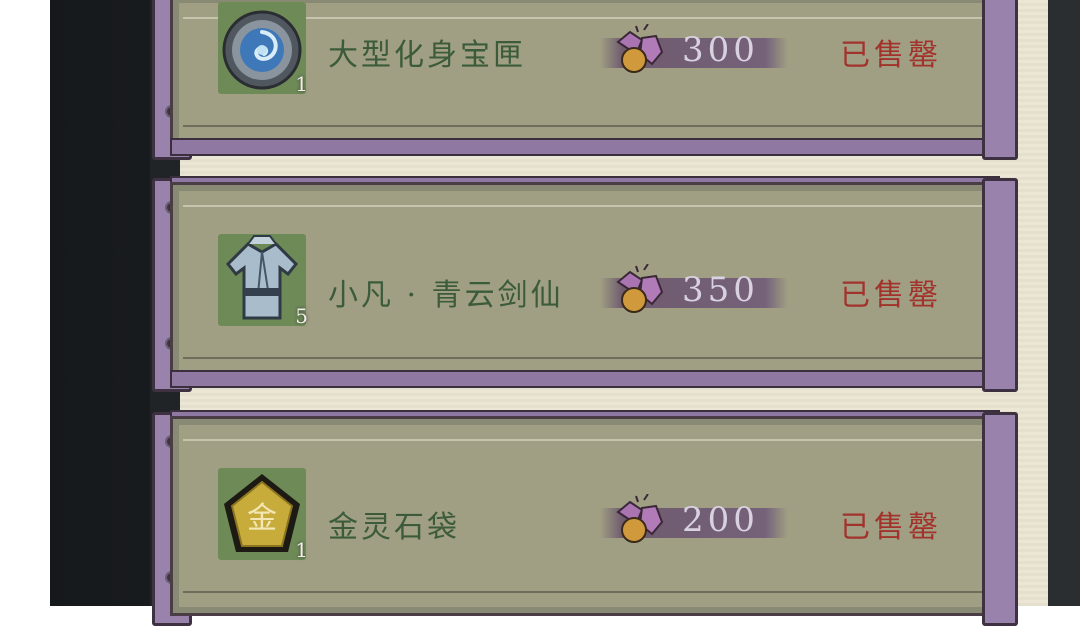  I want to click on price-tag: 300, so click(695, 50).